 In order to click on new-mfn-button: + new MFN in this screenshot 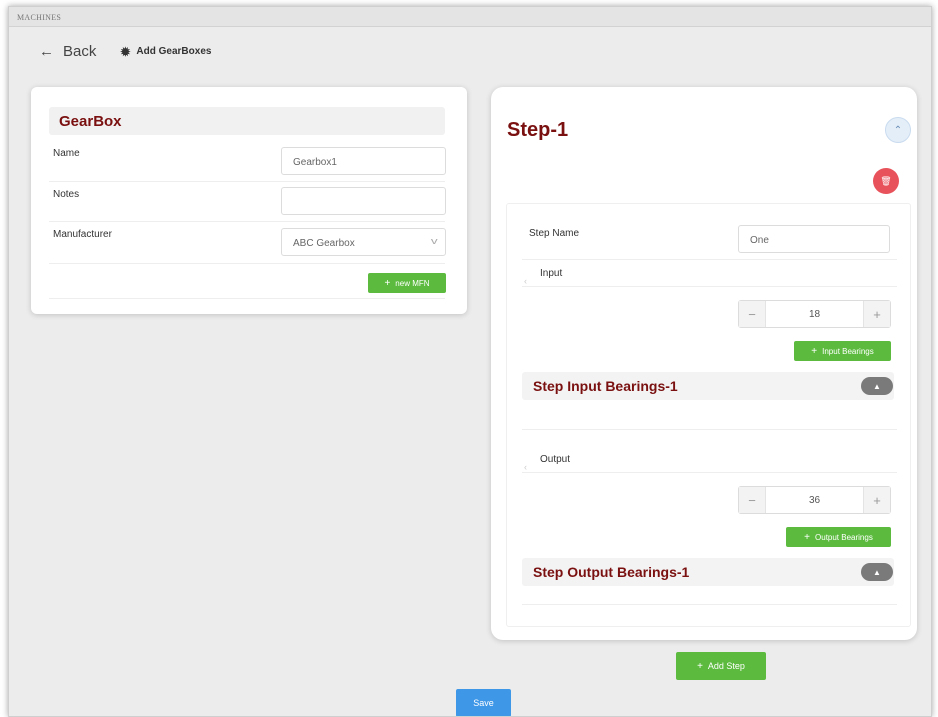, I will do `click(407, 283)`.